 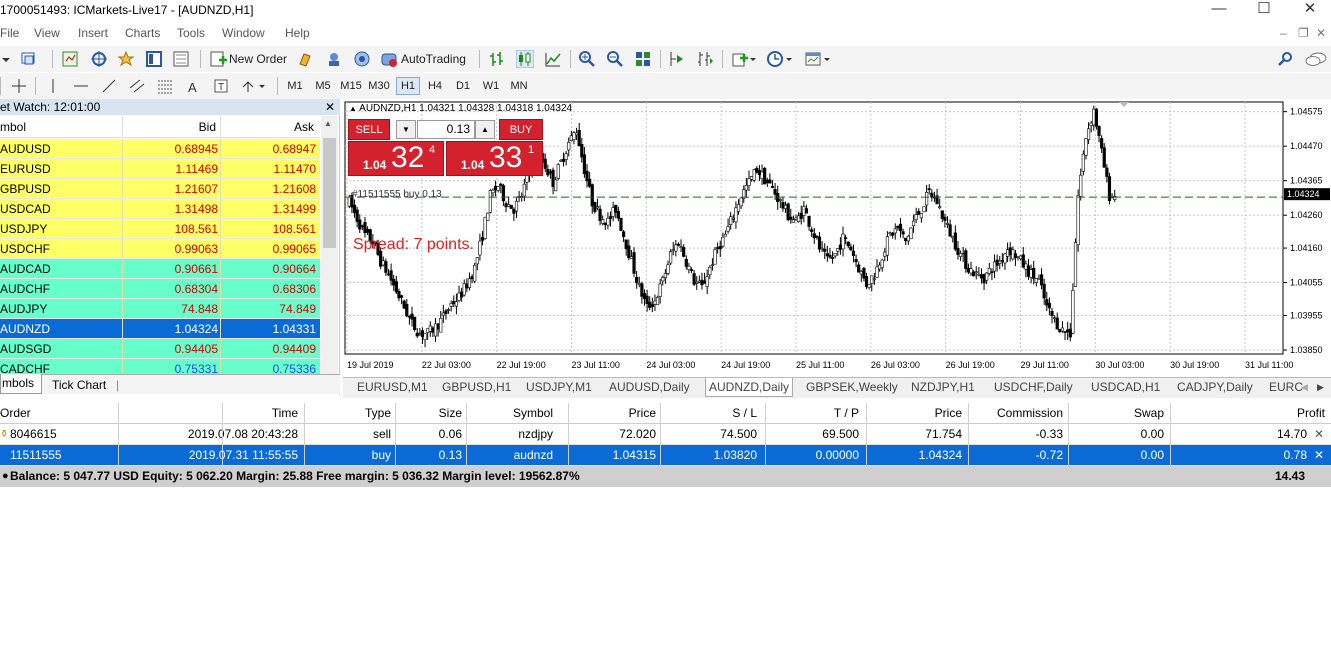 I want to click on market-watch-row: AUDCHF 0.68304 0.68306, so click(x=160, y=289).